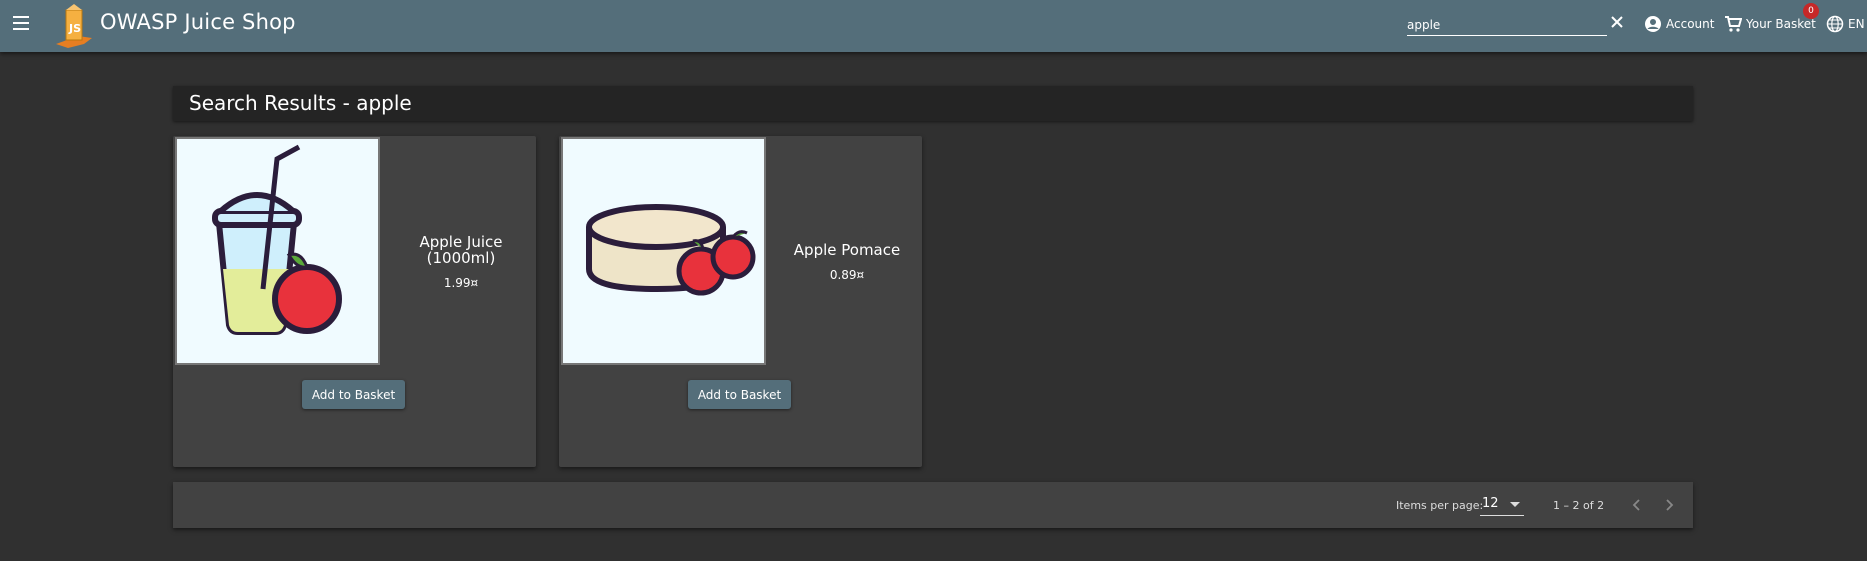 The image size is (1867, 561). What do you see at coordinates (277, 239) in the screenshot?
I see `apple-juice-icon` at bounding box center [277, 239].